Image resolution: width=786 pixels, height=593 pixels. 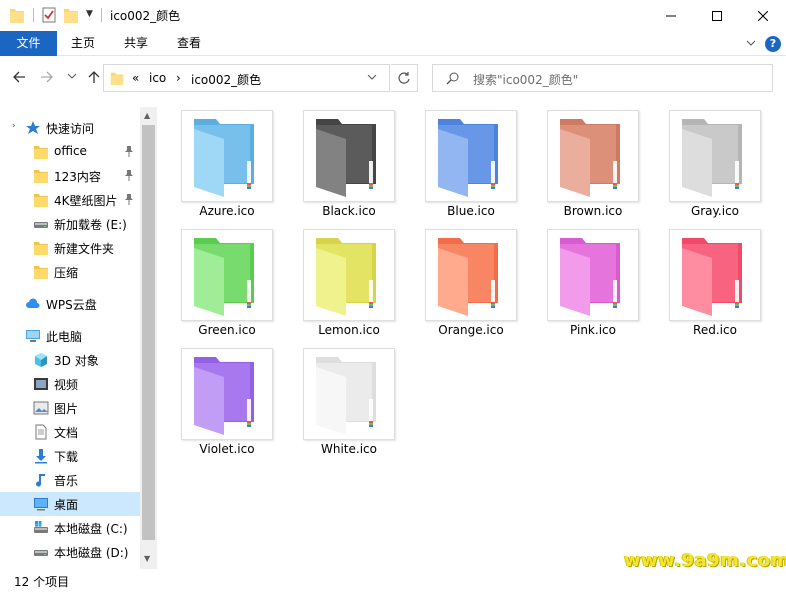 I want to click on star-icon, so click(x=33, y=128).